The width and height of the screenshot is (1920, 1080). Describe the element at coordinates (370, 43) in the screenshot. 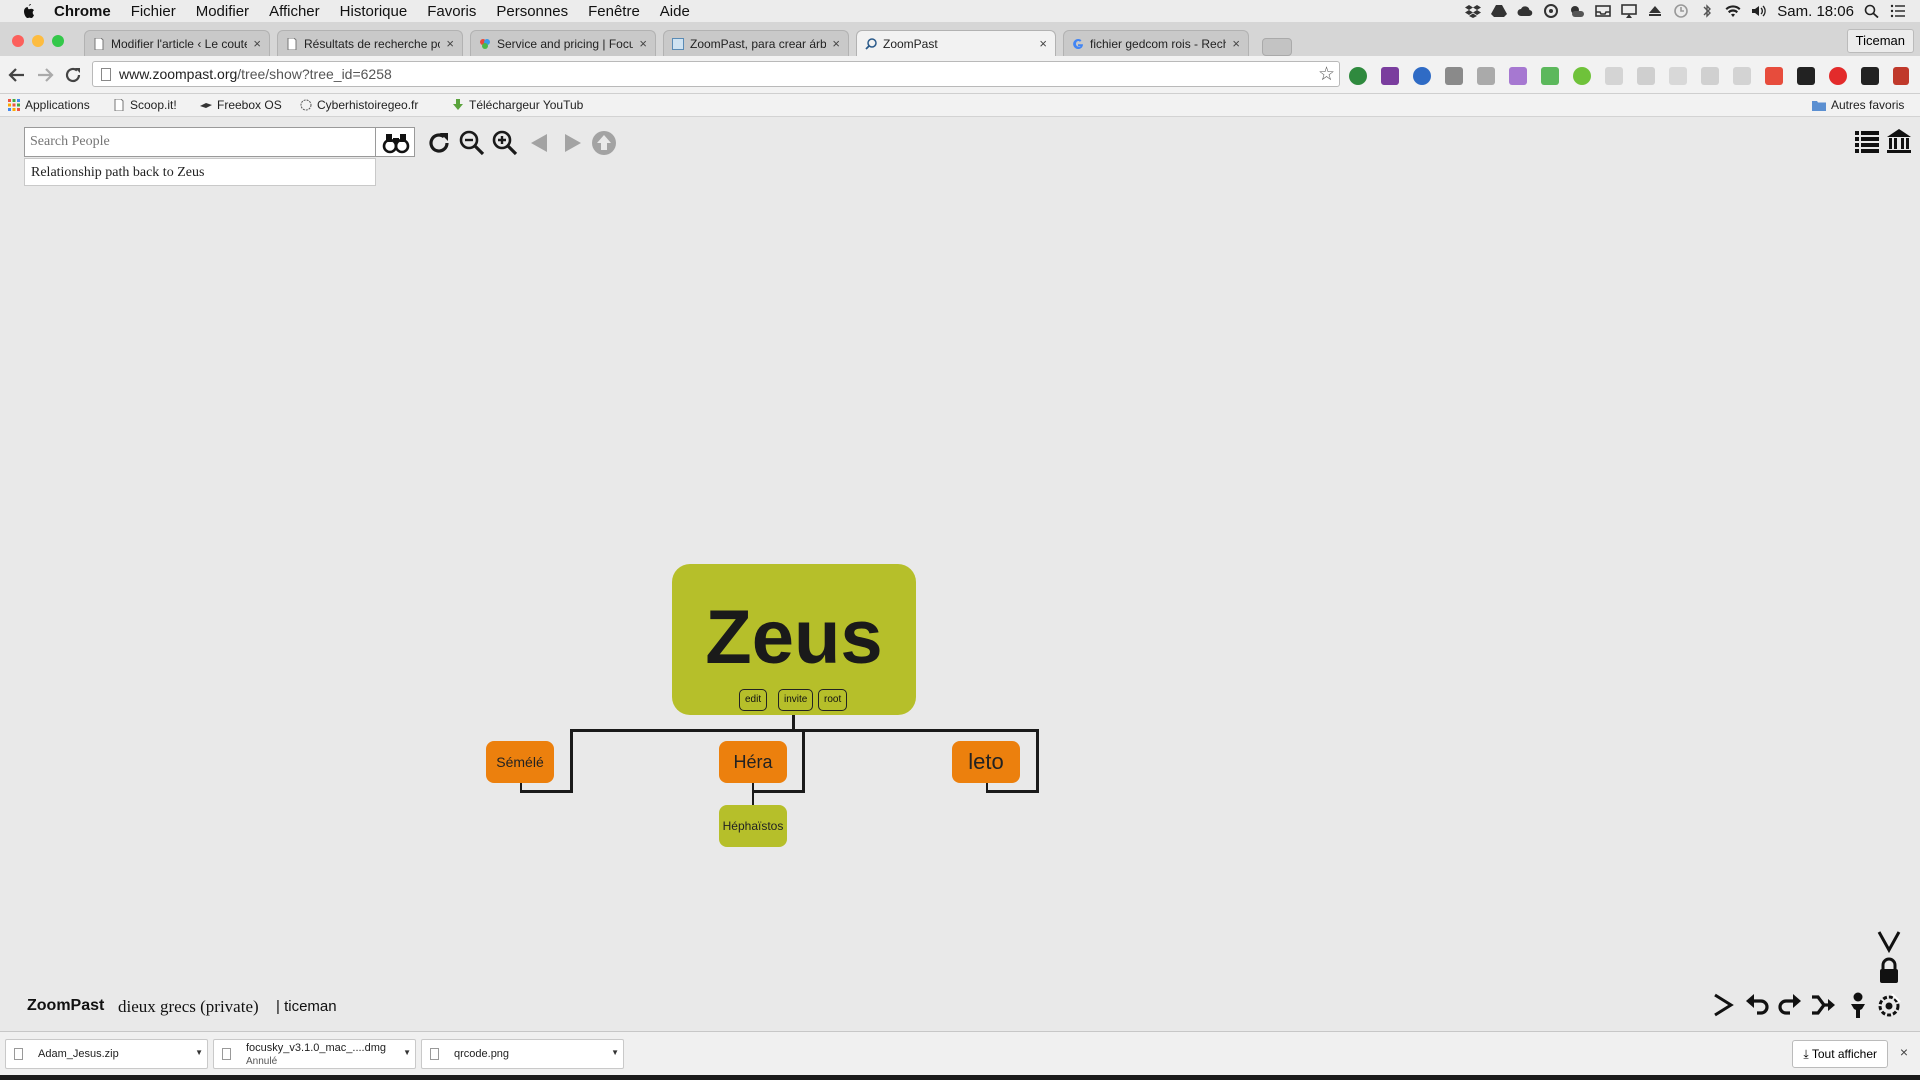

I see `tab-resultats-recherche: Résultats de recherche pou ×` at that location.